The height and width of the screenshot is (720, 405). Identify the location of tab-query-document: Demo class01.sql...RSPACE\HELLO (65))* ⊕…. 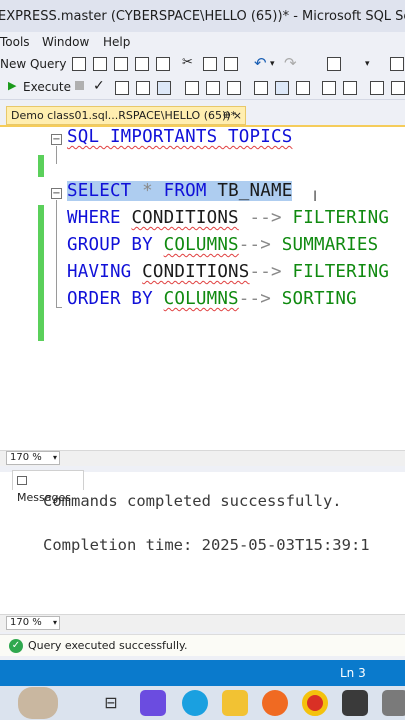
(126, 115).